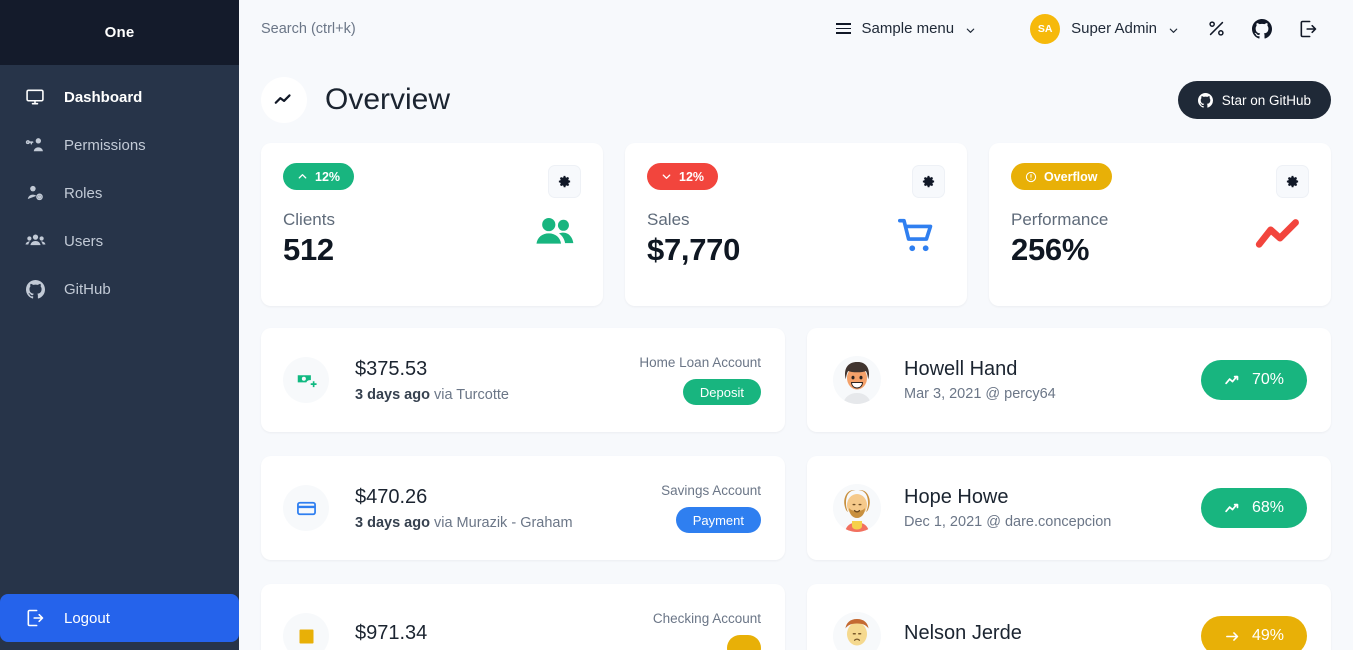  What do you see at coordinates (700, 362) in the screenshot?
I see `transaction-account: Home Loan Account` at bounding box center [700, 362].